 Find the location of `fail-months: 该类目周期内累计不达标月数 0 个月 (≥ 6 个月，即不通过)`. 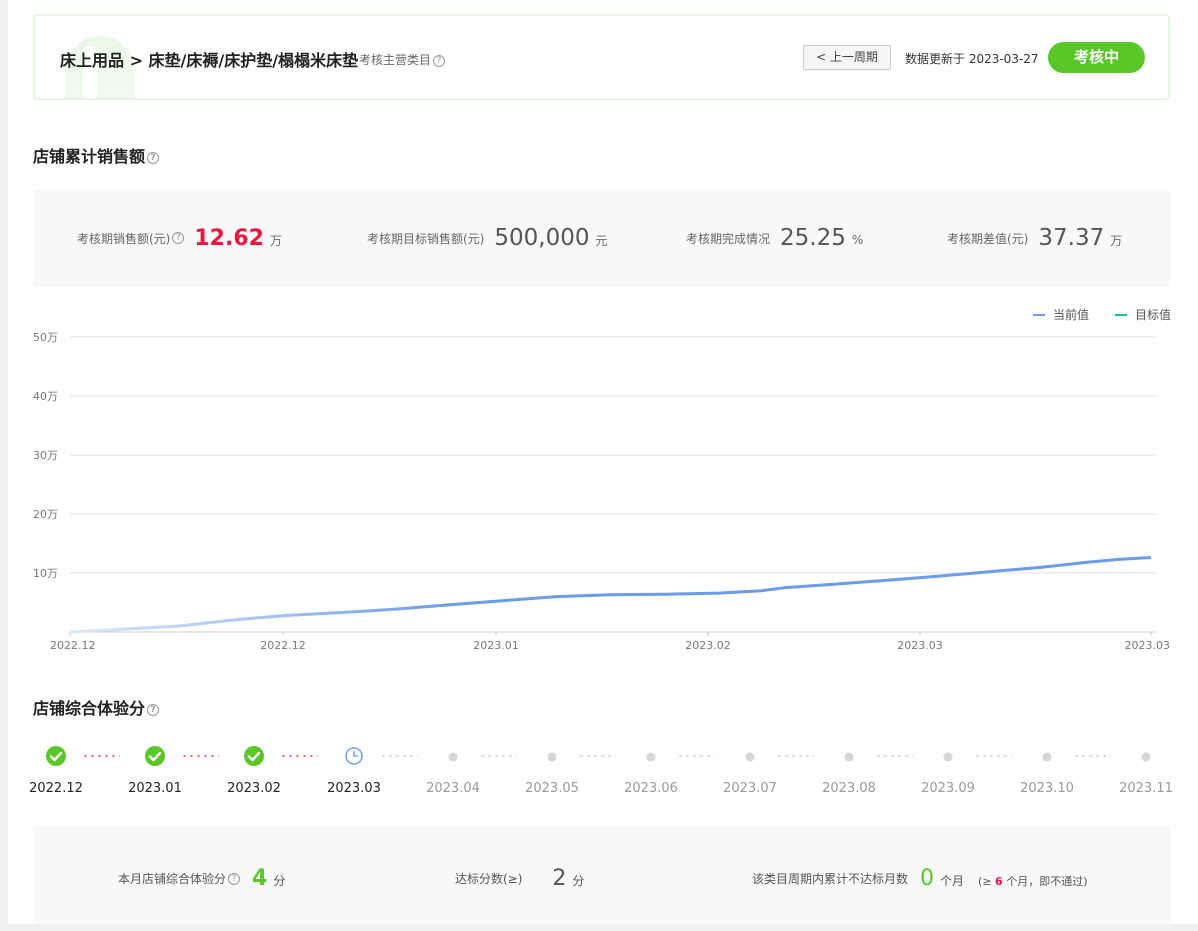

fail-months: 该类目周期内累计不达标月数 0 个月 (≥ 6 个月，即不通过) is located at coordinates (920, 878).